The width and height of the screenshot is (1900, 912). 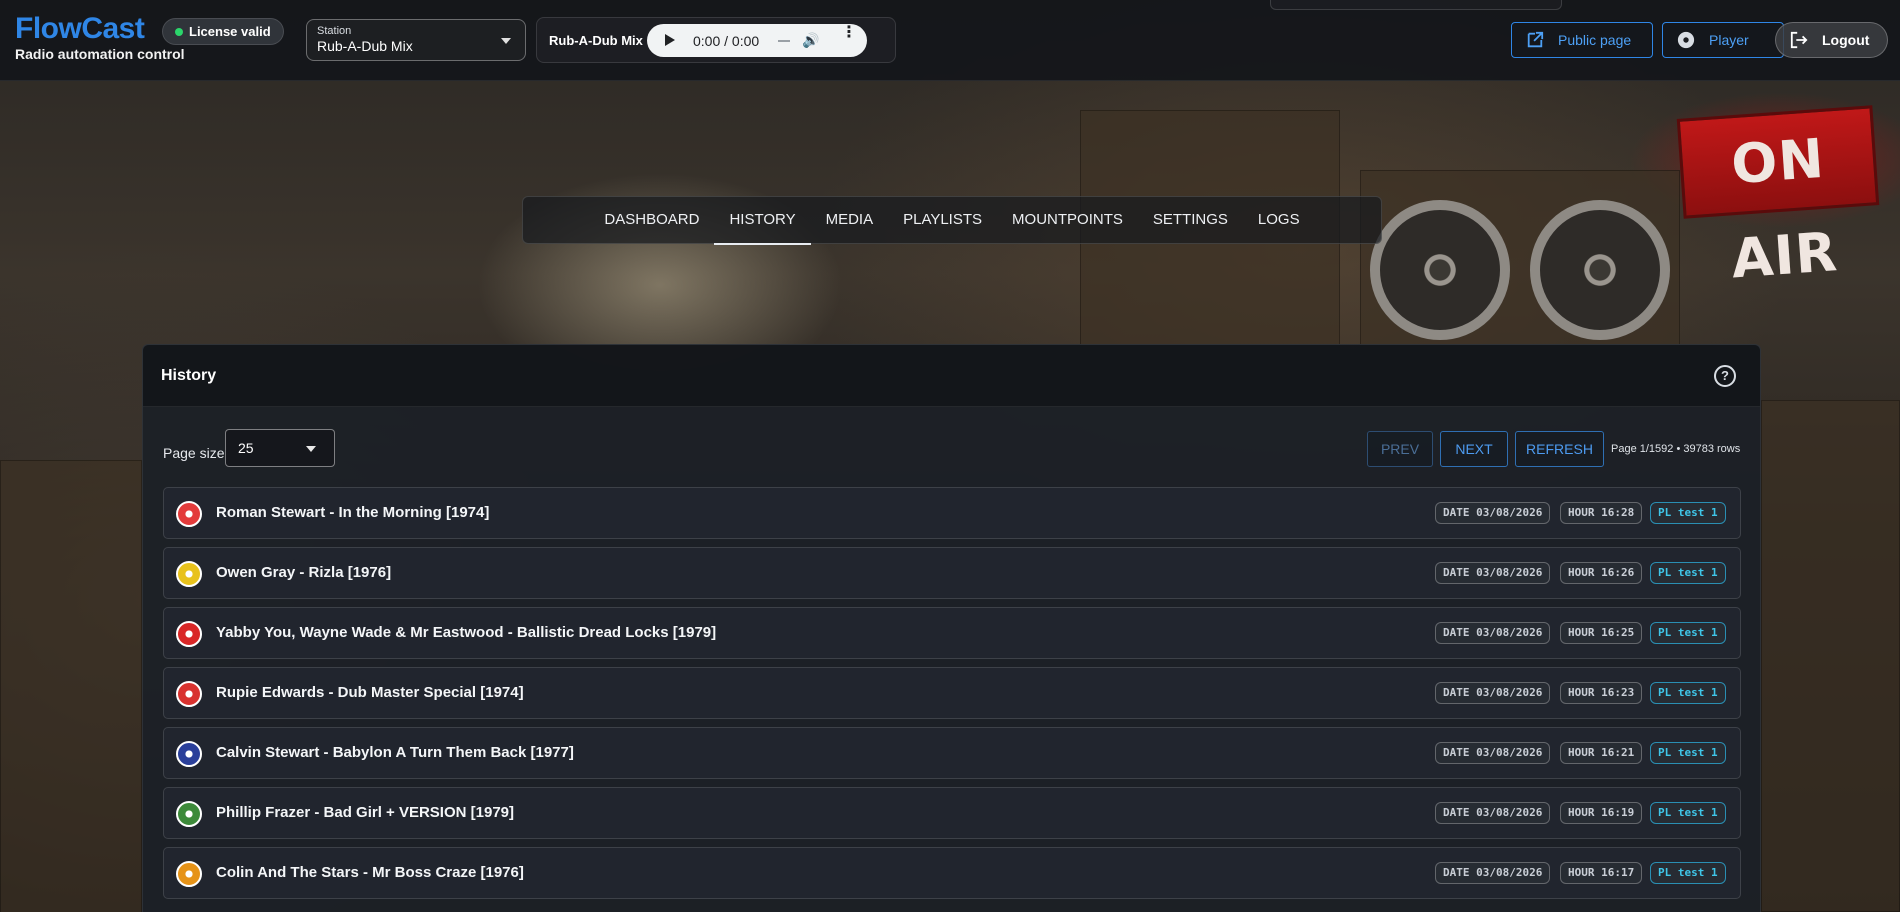 What do you see at coordinates (1440, 270) in the screenshot?
I see `tape-reel-left` at bounding box center [1440, 270].